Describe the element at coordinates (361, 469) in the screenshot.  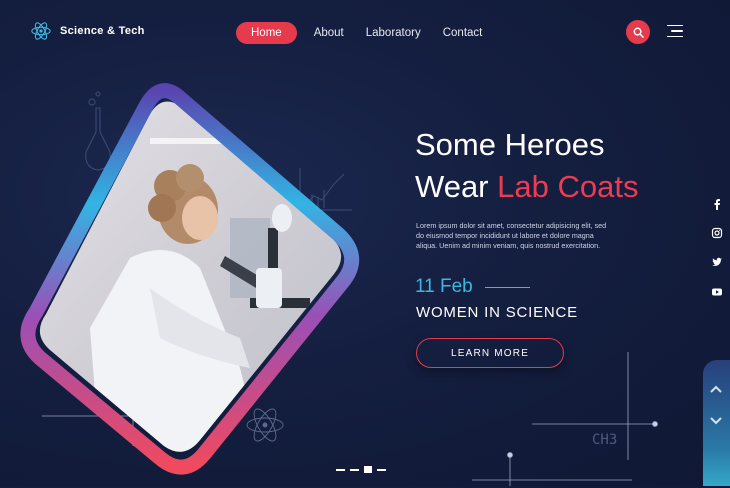
I see `slider-pagination` at that location.